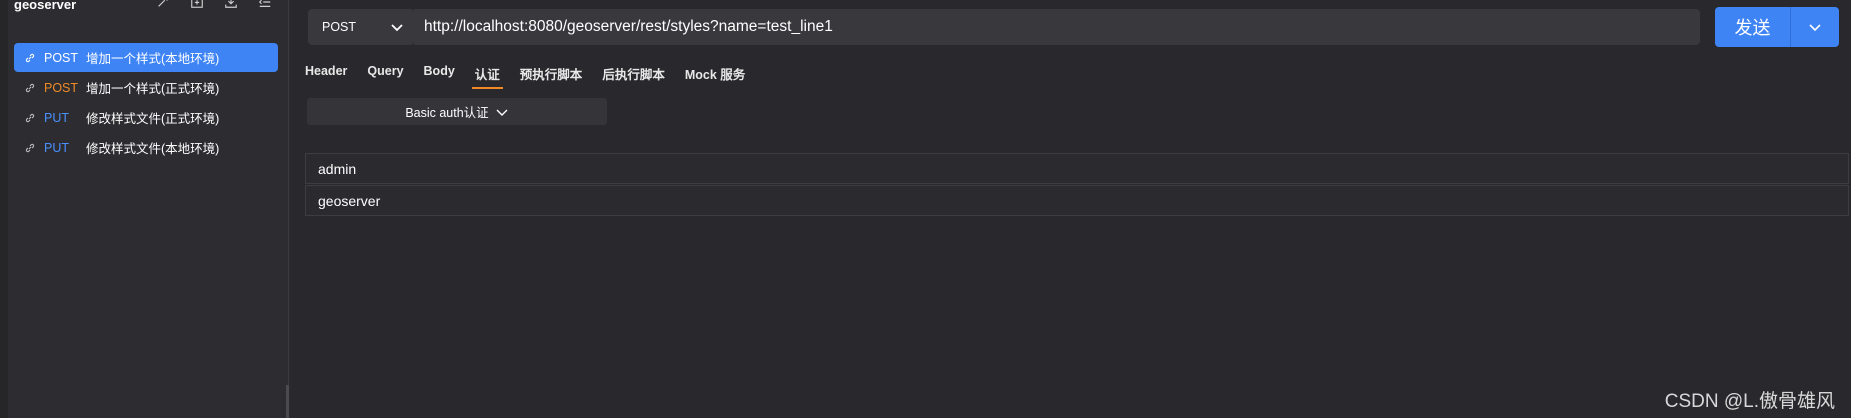  Describe the element at coordinates (551, 77) in the screenshot. I see `tab-pre-script: 预执行脚本` at that location.